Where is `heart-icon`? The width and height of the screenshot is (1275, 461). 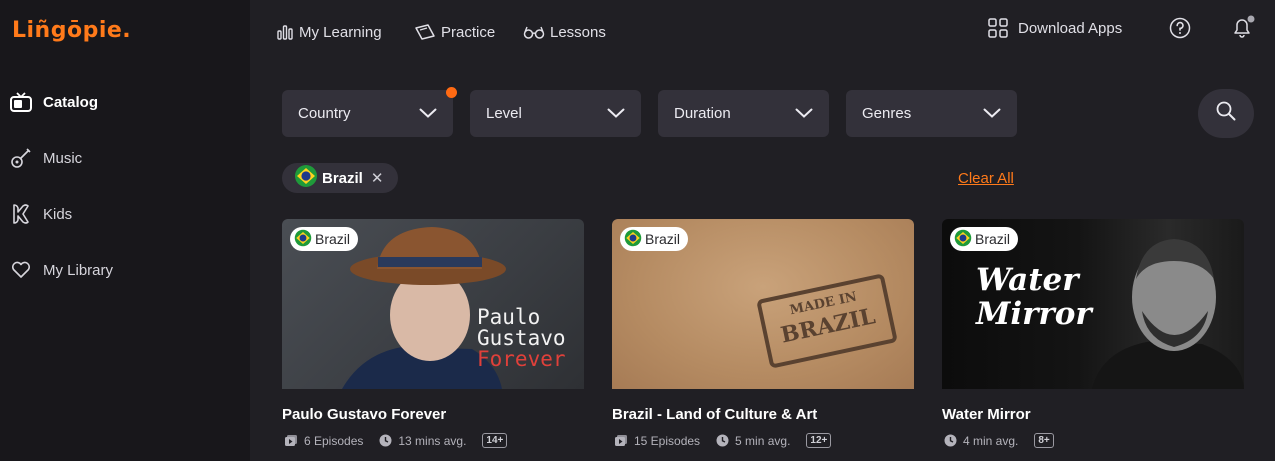
heart-icon is located at coordinates (21, 270).